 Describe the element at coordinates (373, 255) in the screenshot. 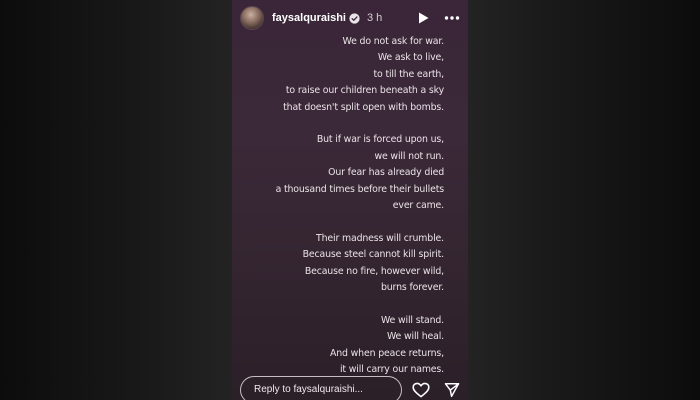

I see `poem-line: Because steel cannot kill spirit.` at that location.